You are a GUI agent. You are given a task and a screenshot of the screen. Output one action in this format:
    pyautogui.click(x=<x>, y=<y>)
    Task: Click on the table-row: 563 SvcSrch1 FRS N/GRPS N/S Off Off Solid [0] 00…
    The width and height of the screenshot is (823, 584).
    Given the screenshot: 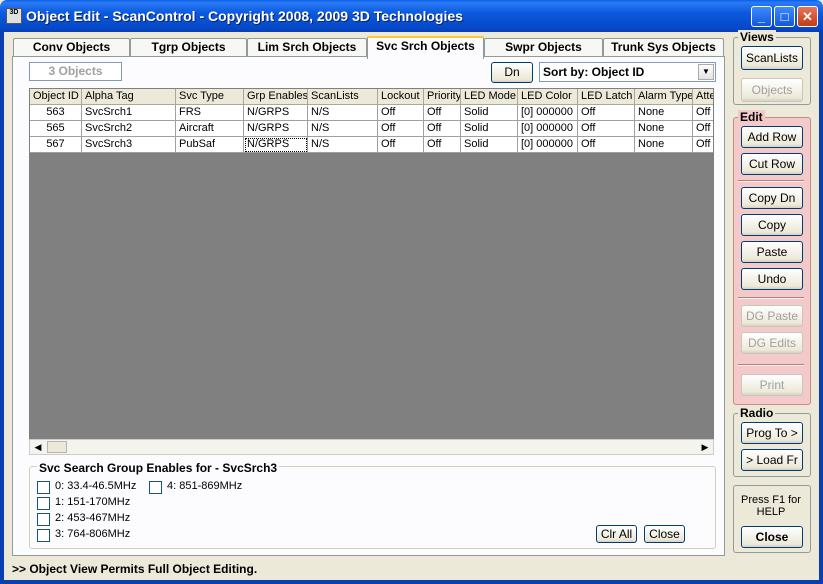 What is the action you would take?
    pyautogui.click(x=371, y=113)
    